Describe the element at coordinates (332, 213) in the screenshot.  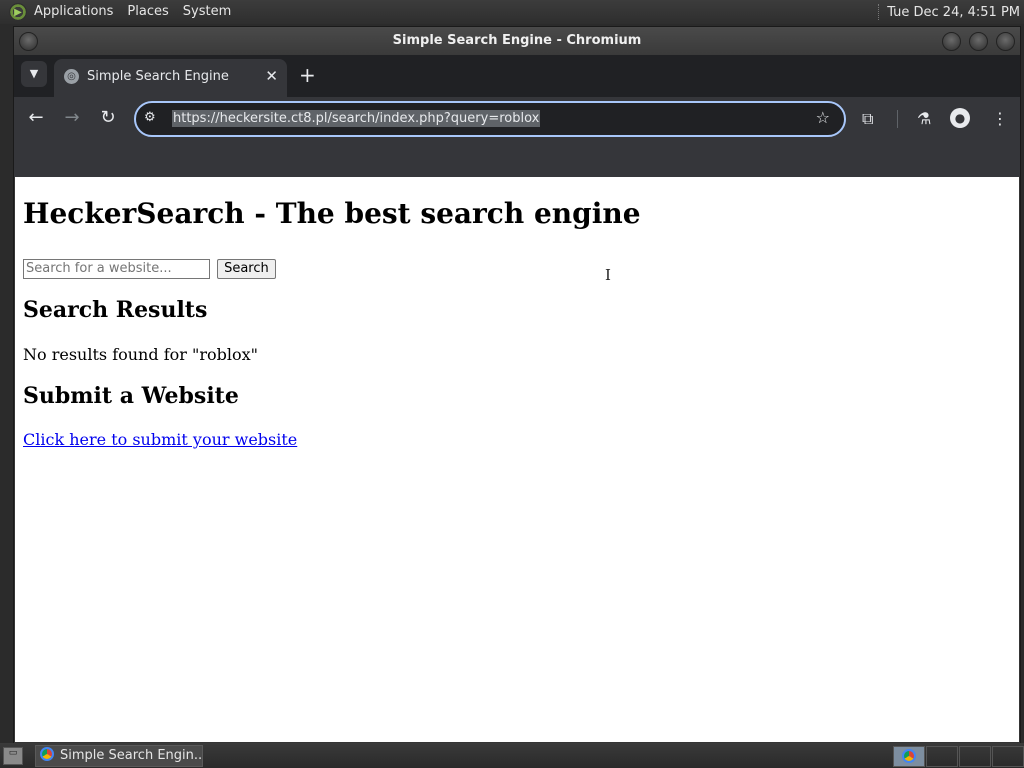
I see `page-title: HeckerSearch - The best search engine` at that location.